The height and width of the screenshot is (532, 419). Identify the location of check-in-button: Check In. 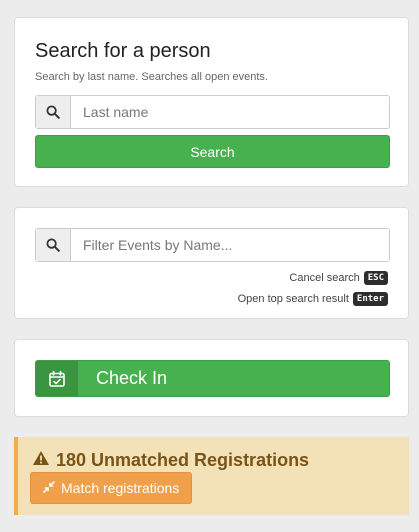
(212, 378).